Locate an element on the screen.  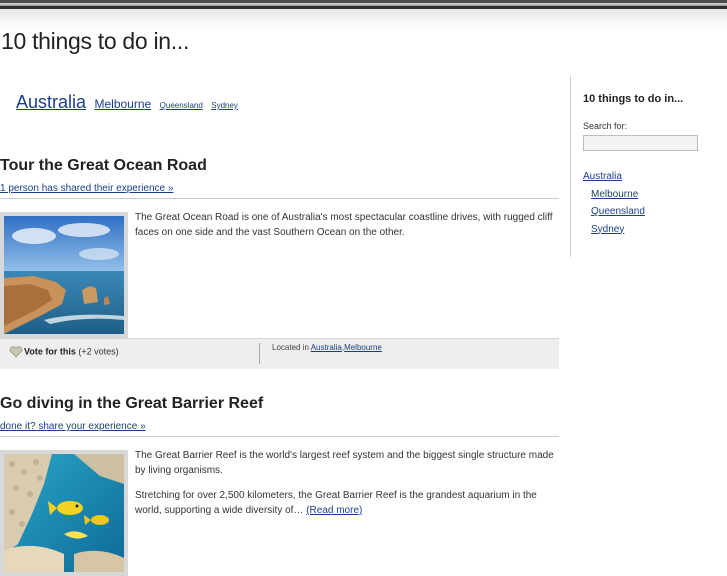
location-nav: Australia Melbourne Queensland Sydney is located at coordinates (129, 102).